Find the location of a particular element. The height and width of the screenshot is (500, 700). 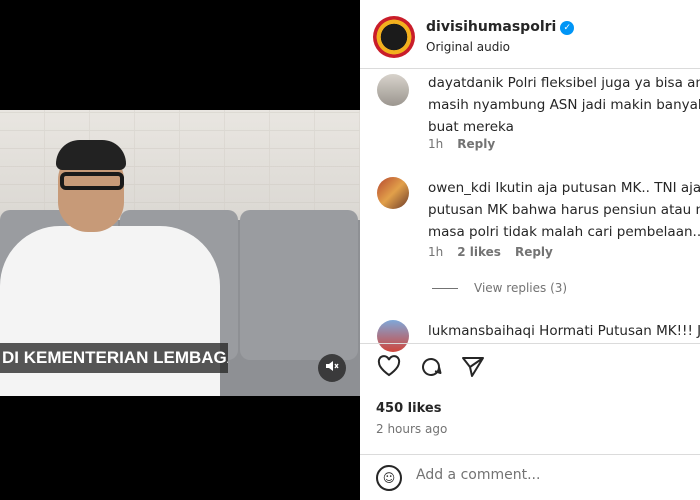

add-comment-bar: ☺ is located at coordinates (530, 477).